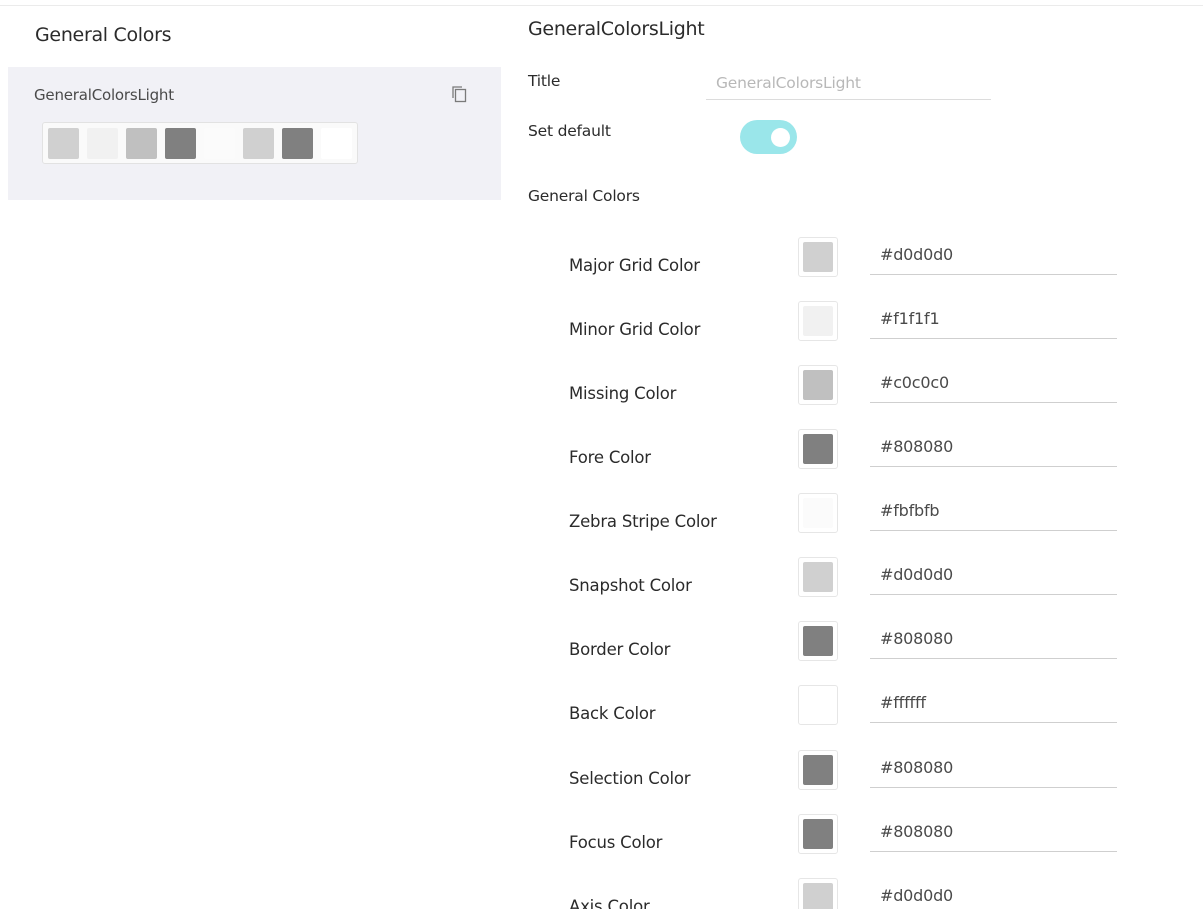 Image resolution: width=1203 pixels, height=909 pixels. I want to click on color-row-label: Zebra Stripe Color, so click(643, 521).